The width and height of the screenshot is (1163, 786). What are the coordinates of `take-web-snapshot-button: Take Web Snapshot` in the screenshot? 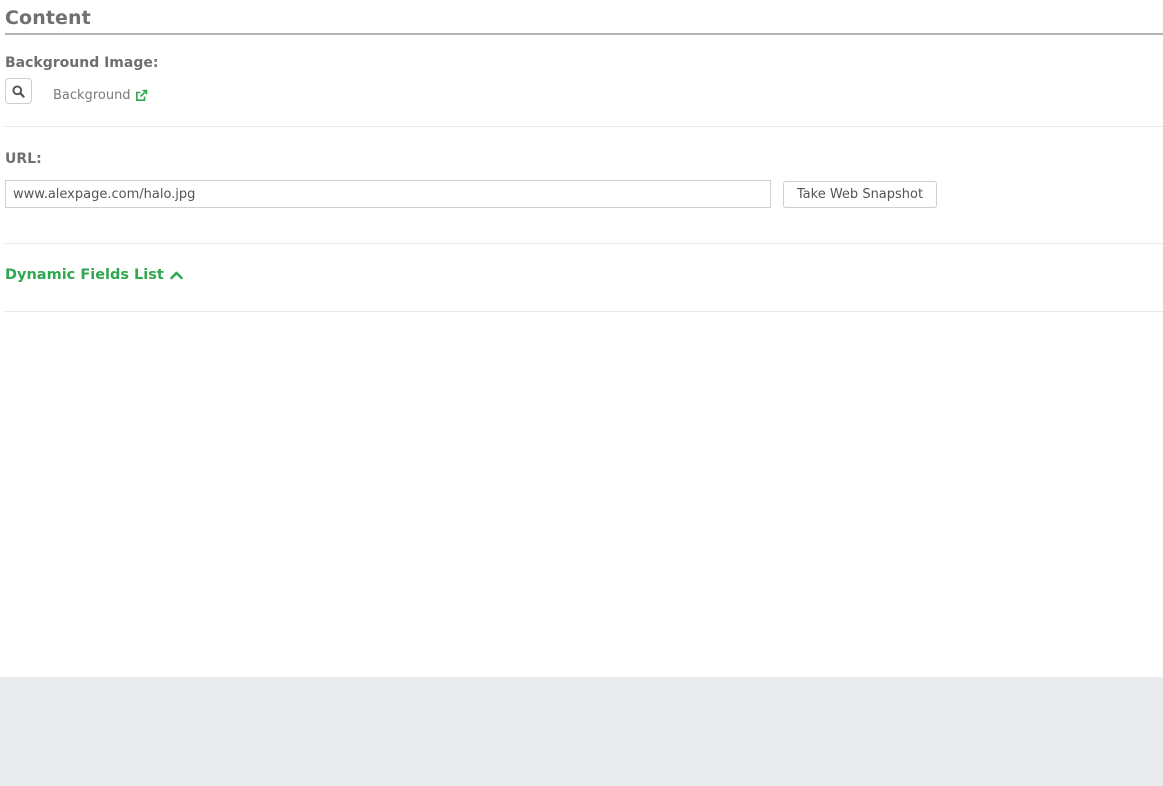 It's located at (860, 194).